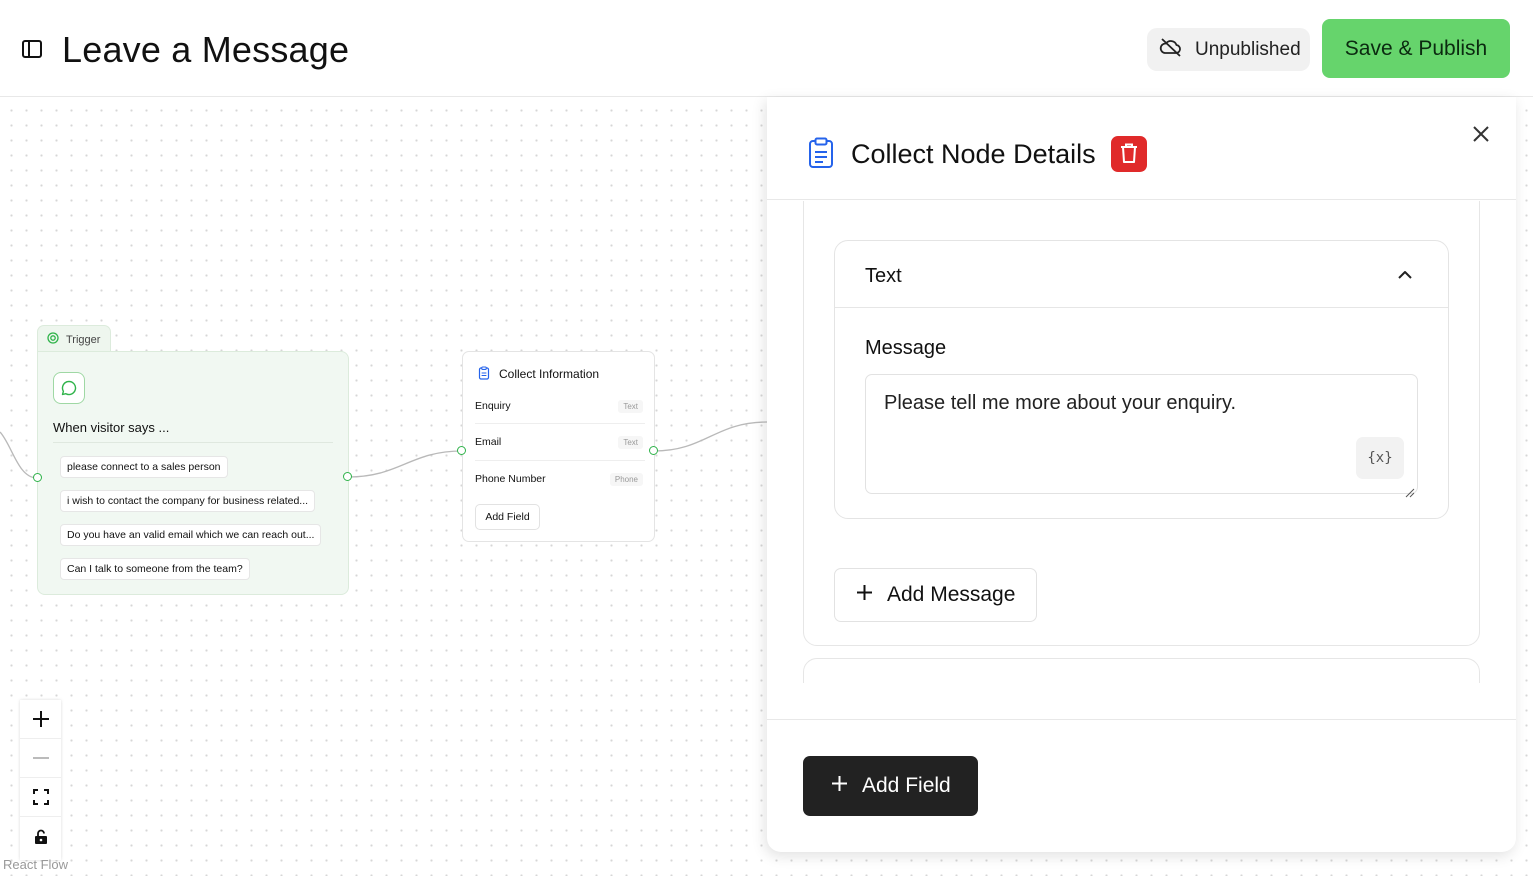 This screenshot has width=1533, height=876. I want to click on field-card, so click(1141, 670).